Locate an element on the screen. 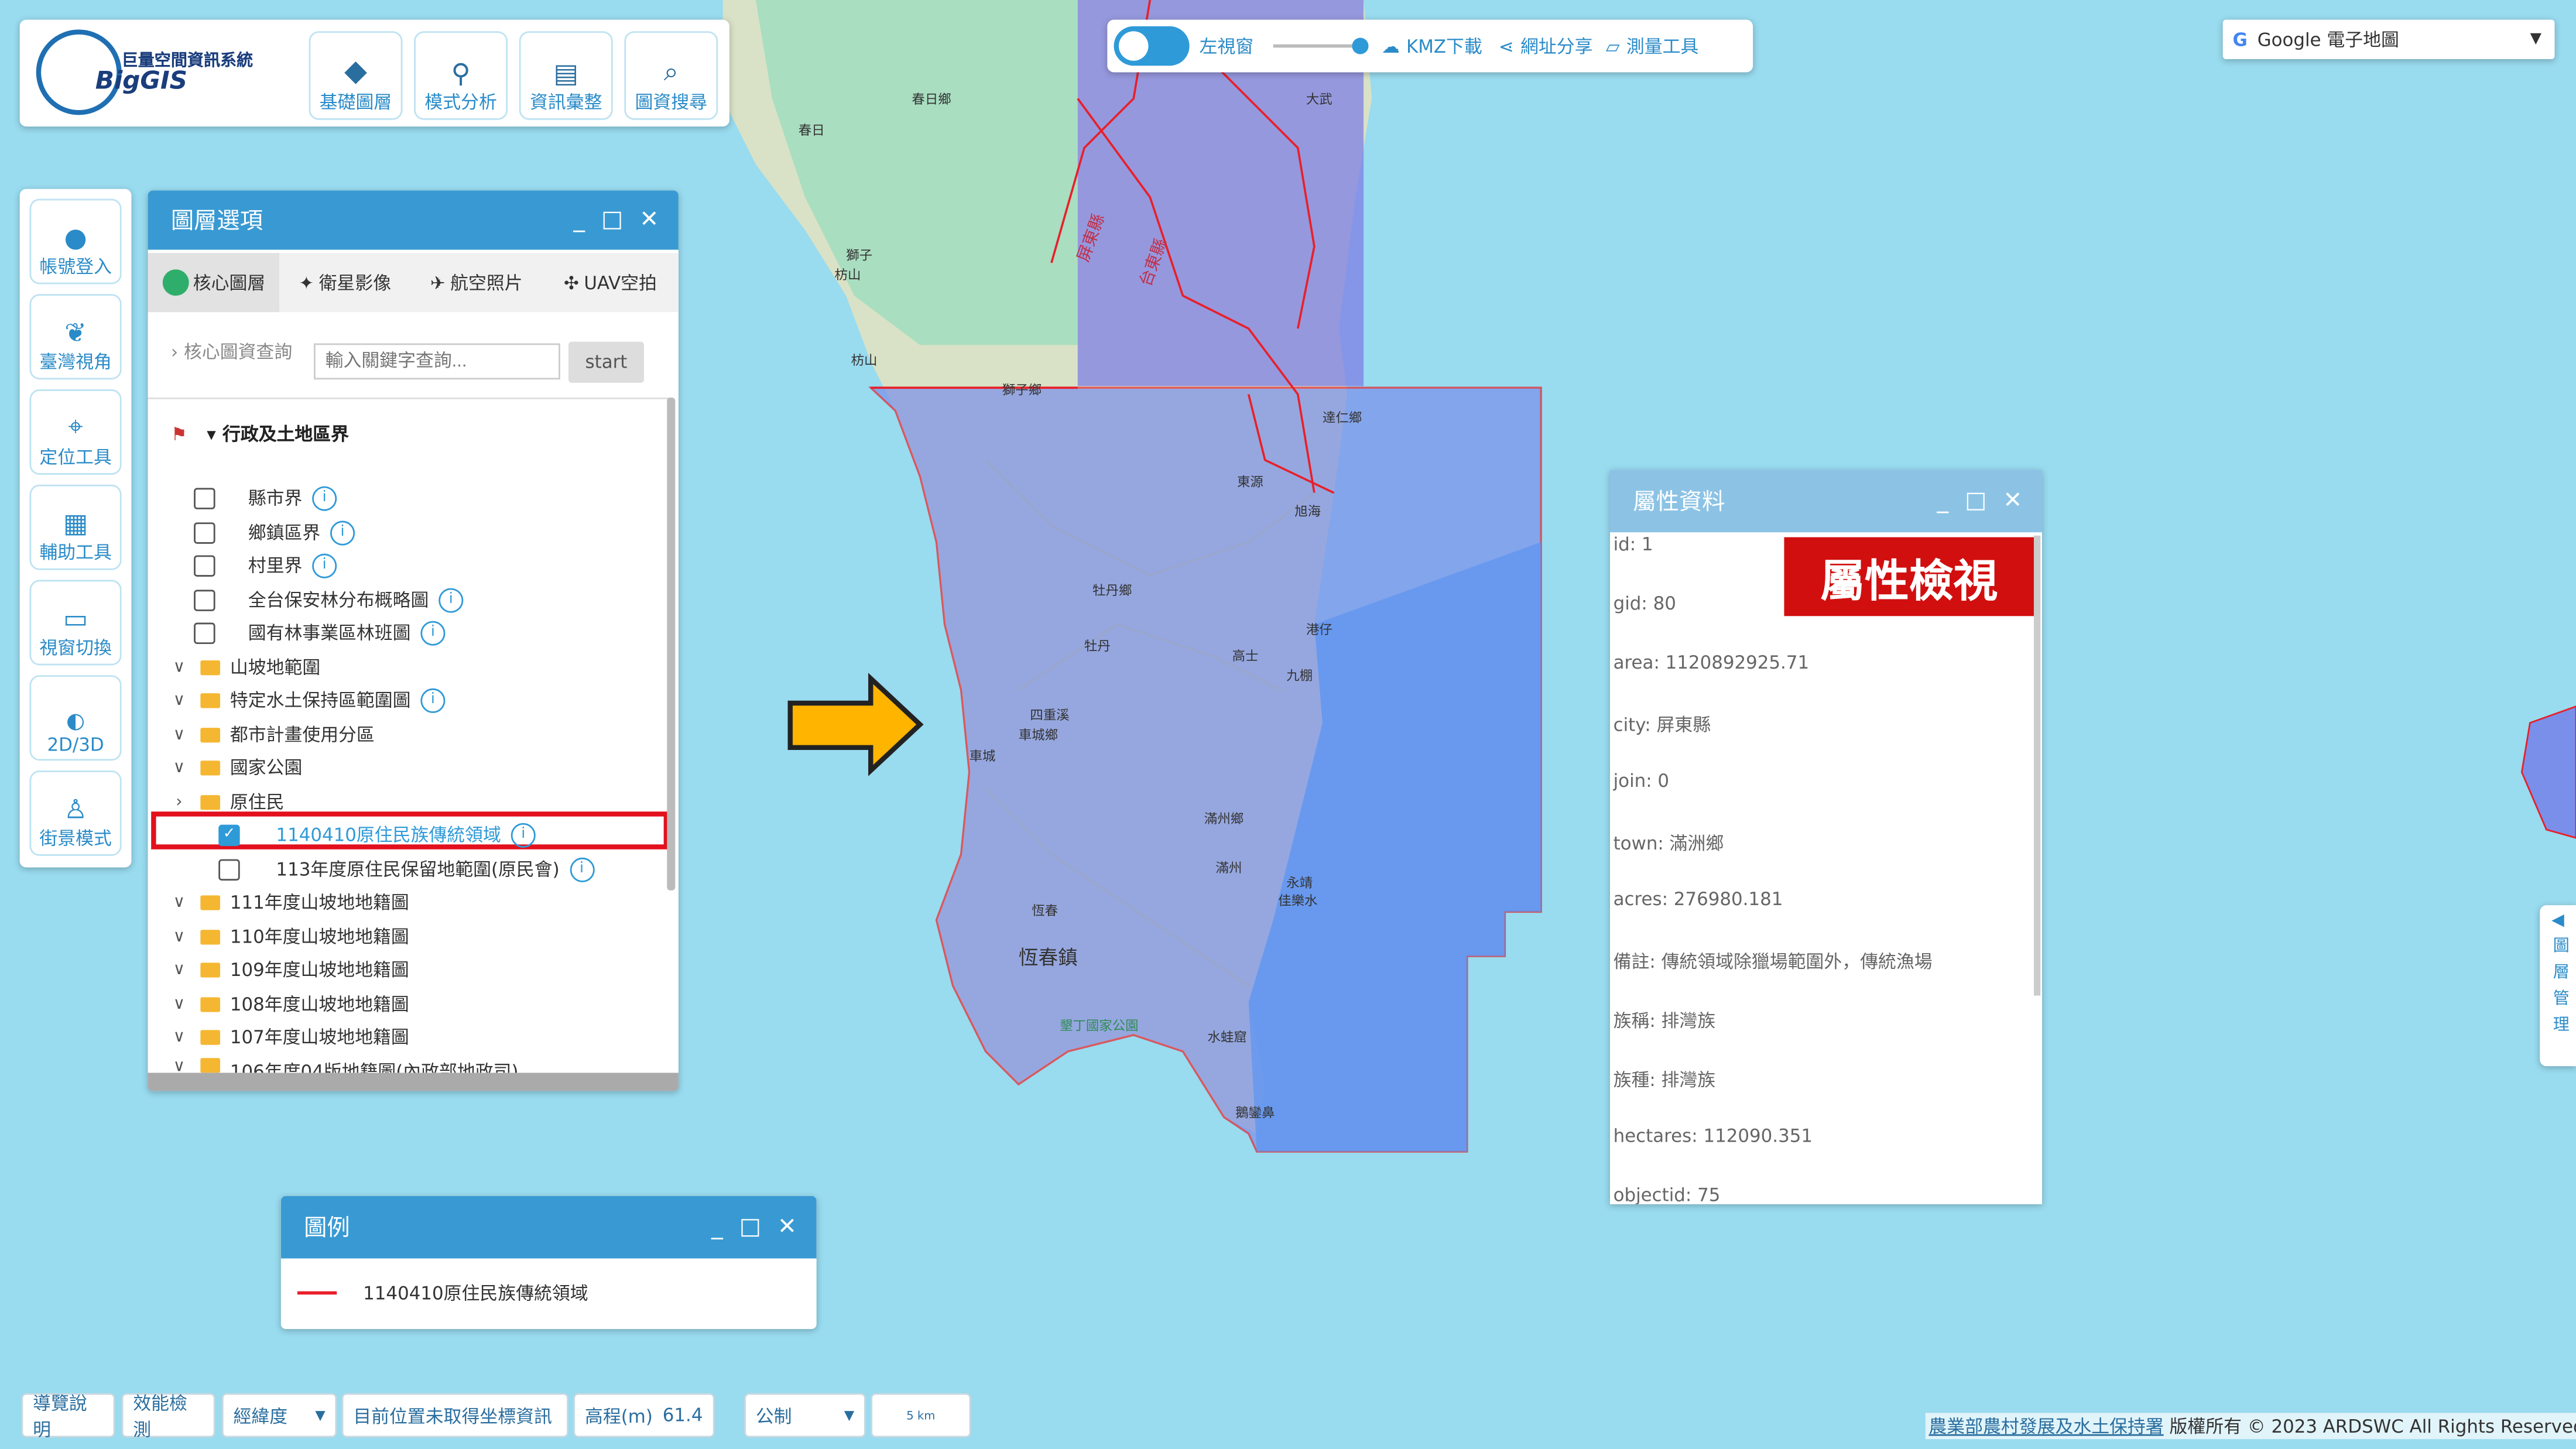  map-label: 九棚 is located at coordinates (1299, 676).